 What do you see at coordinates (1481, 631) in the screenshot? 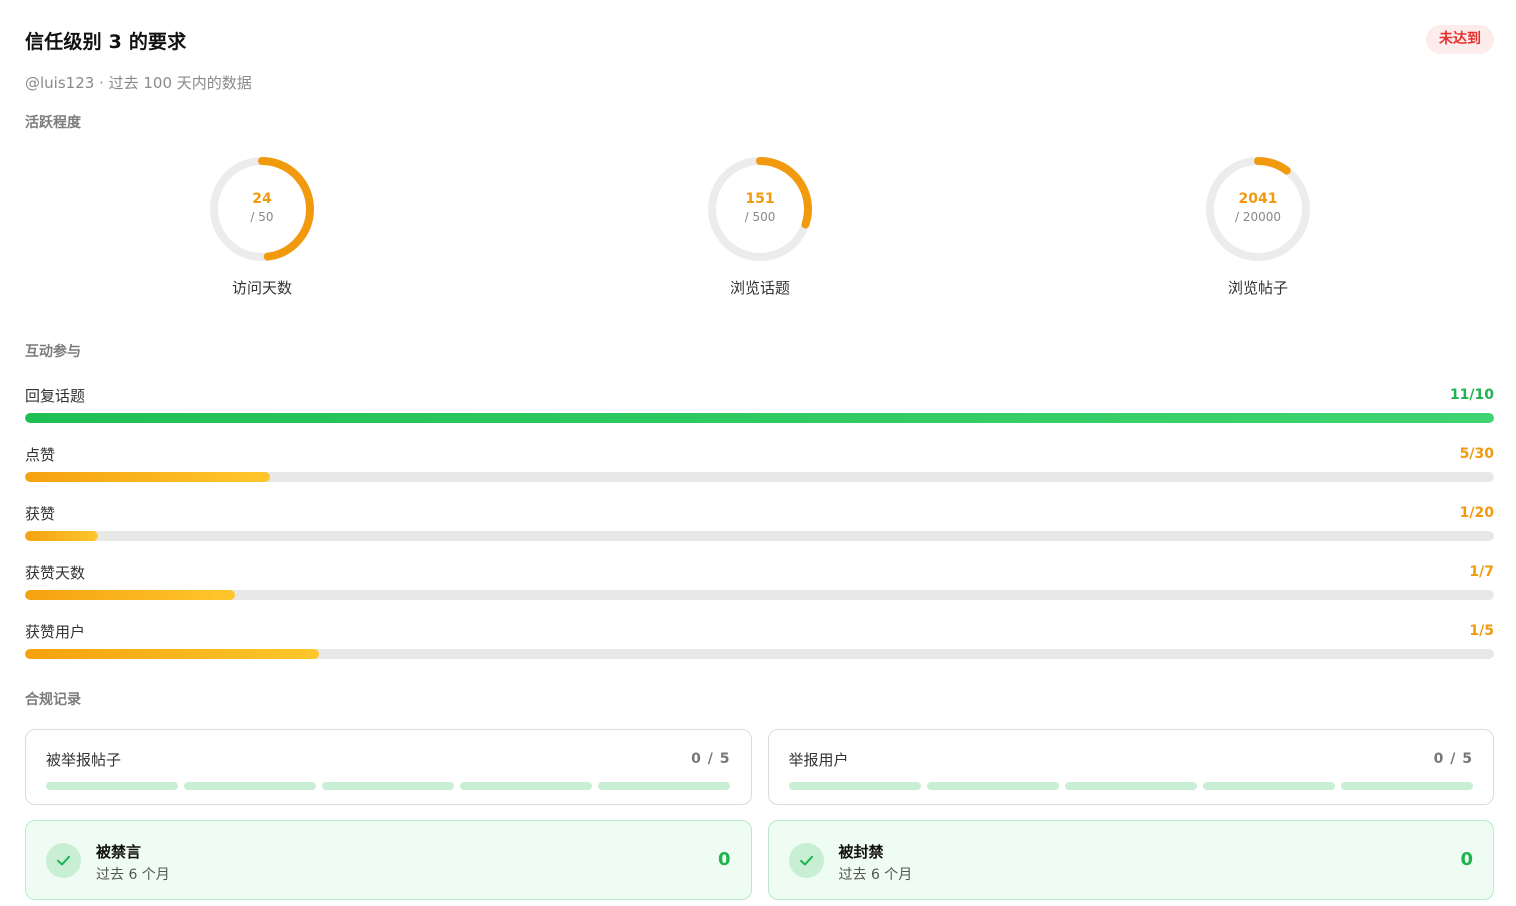
I see `bar-count: 1/5` at bounding box center [1481, 631].